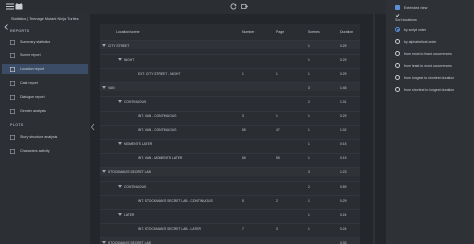  I want to click on table-group-row: STOCKMAN'S SECRET LAB 0:33, so click(230, 240).